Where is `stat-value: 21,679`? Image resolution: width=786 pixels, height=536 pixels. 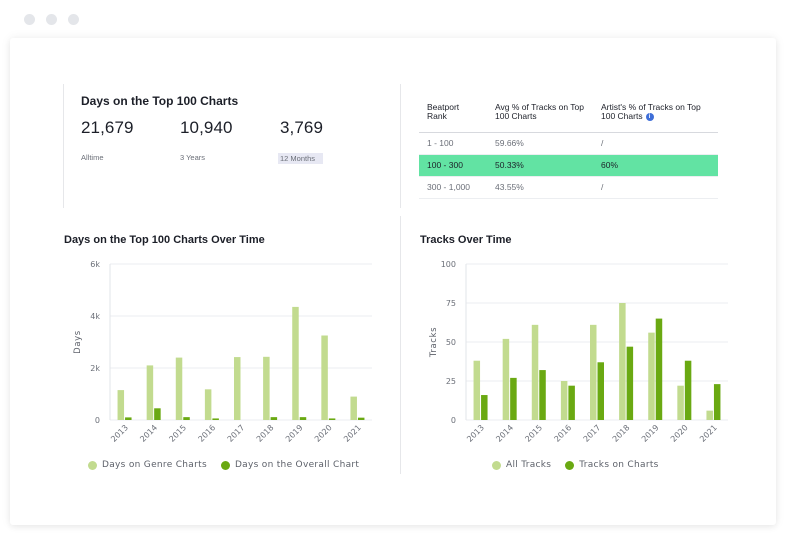 stat-value: 21,679 is located at coordinates (107, 127).